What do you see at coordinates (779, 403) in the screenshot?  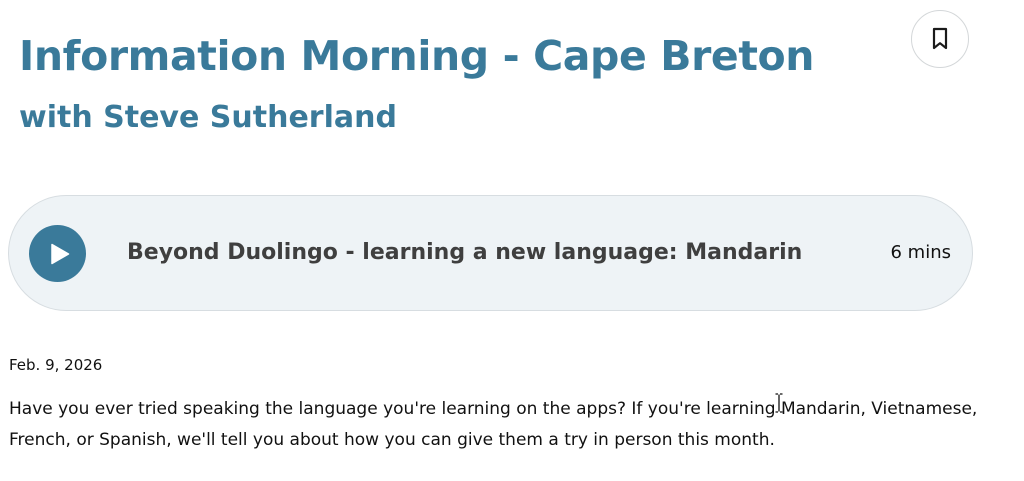 I see `text-cursor-icon` at bounding box center [779, 403].